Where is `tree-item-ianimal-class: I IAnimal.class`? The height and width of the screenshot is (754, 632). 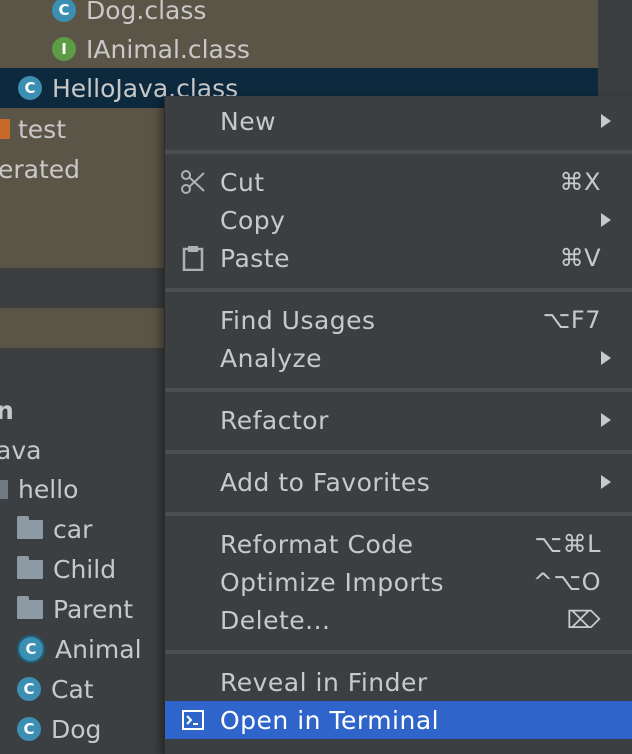 tree-item-ianimal-class: I IAnimal.class is located at coordinates (151, 49).